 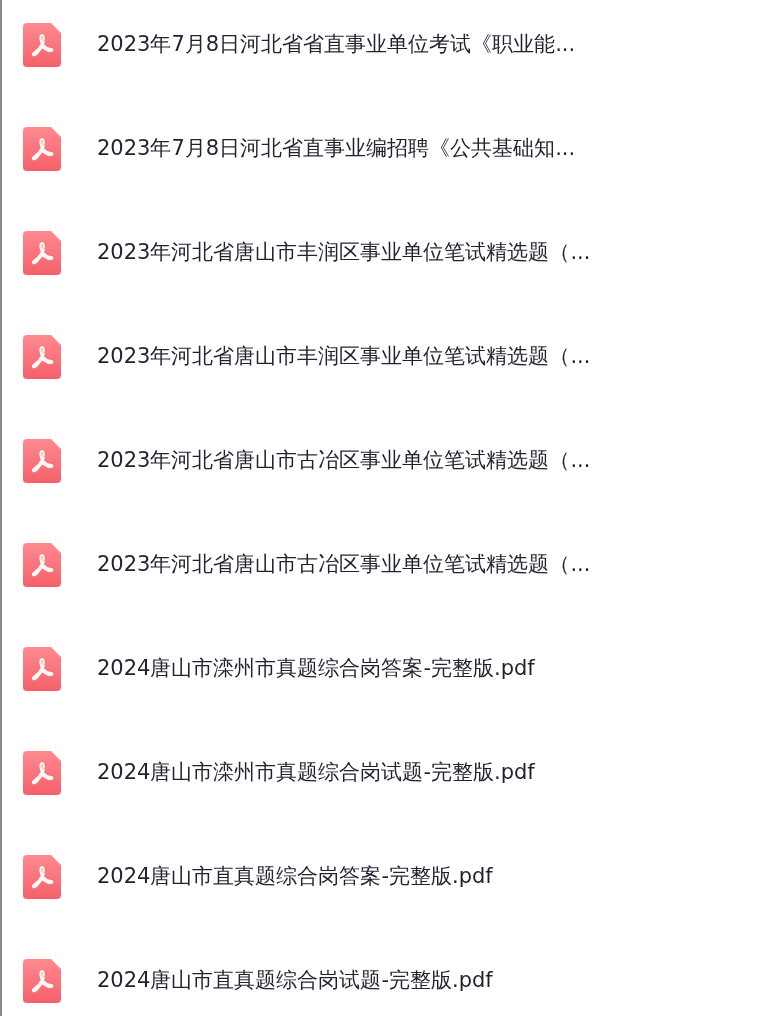 I want to click on file-name: 2024唐山市直真题综合岗试题-完整版.pdf, so click(x=295, y=981).